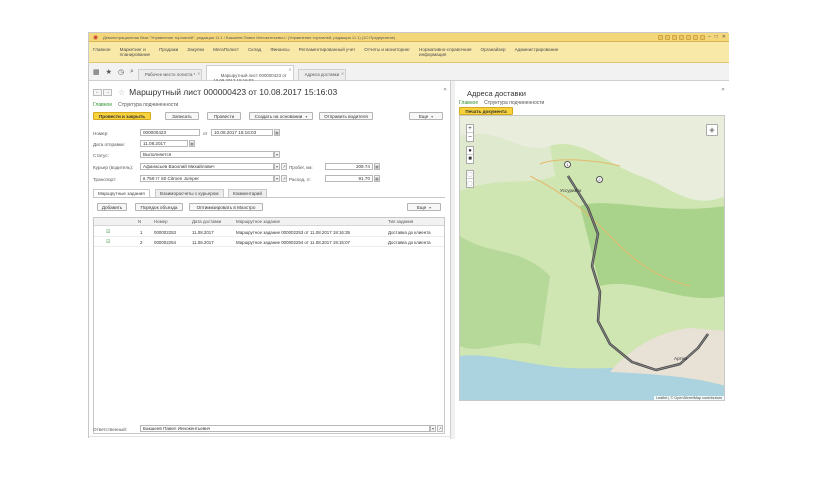  Describe the element at coordinates (688, 398) in the screenshot. I see `map-attribution: Leaflet | © OpenStreetMap contributors` at that location.